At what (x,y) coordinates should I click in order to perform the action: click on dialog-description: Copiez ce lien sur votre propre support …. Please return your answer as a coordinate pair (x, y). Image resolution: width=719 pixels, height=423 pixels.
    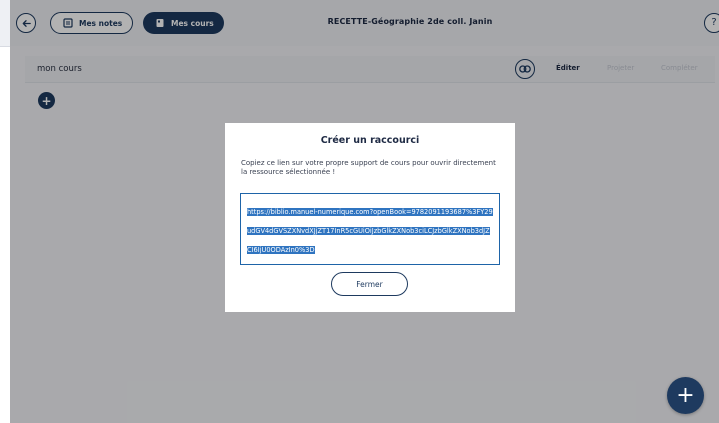
    Looking at the image, I should click on (368, 167).